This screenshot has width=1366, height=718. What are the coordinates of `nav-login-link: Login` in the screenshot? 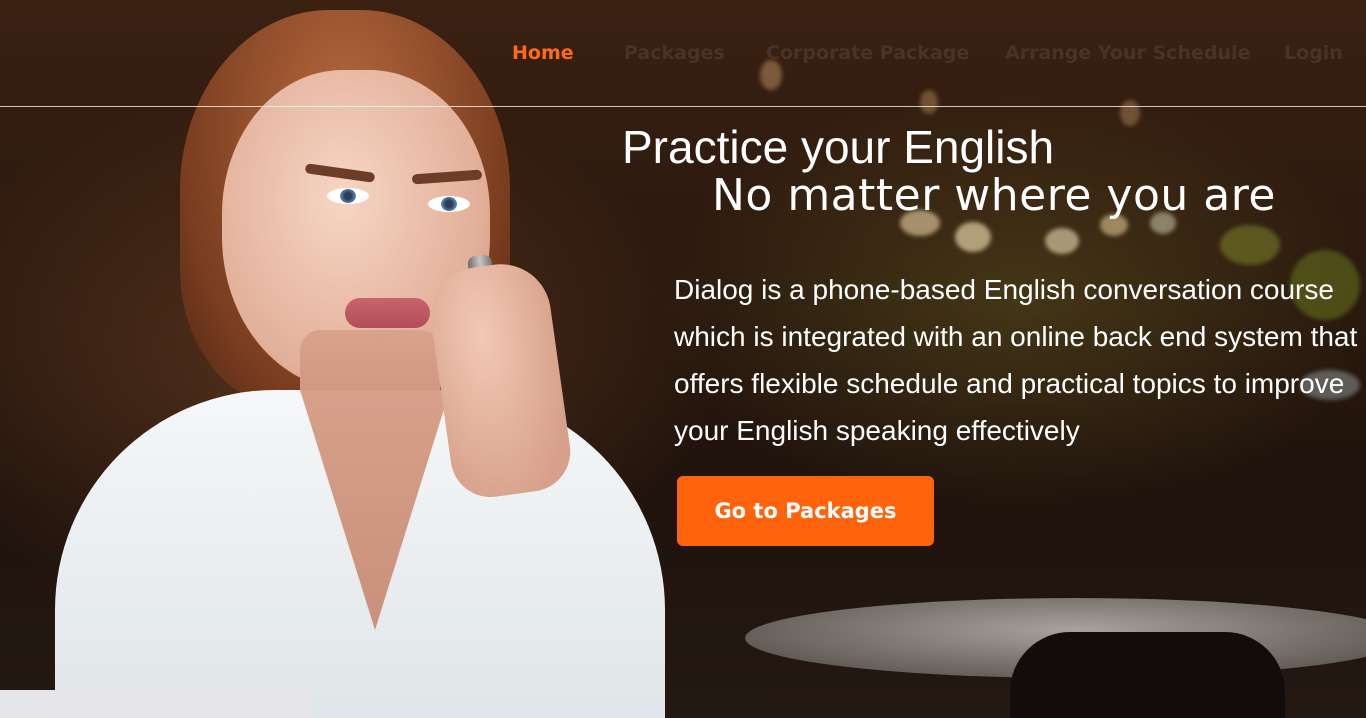 It's located at (1313, 53).